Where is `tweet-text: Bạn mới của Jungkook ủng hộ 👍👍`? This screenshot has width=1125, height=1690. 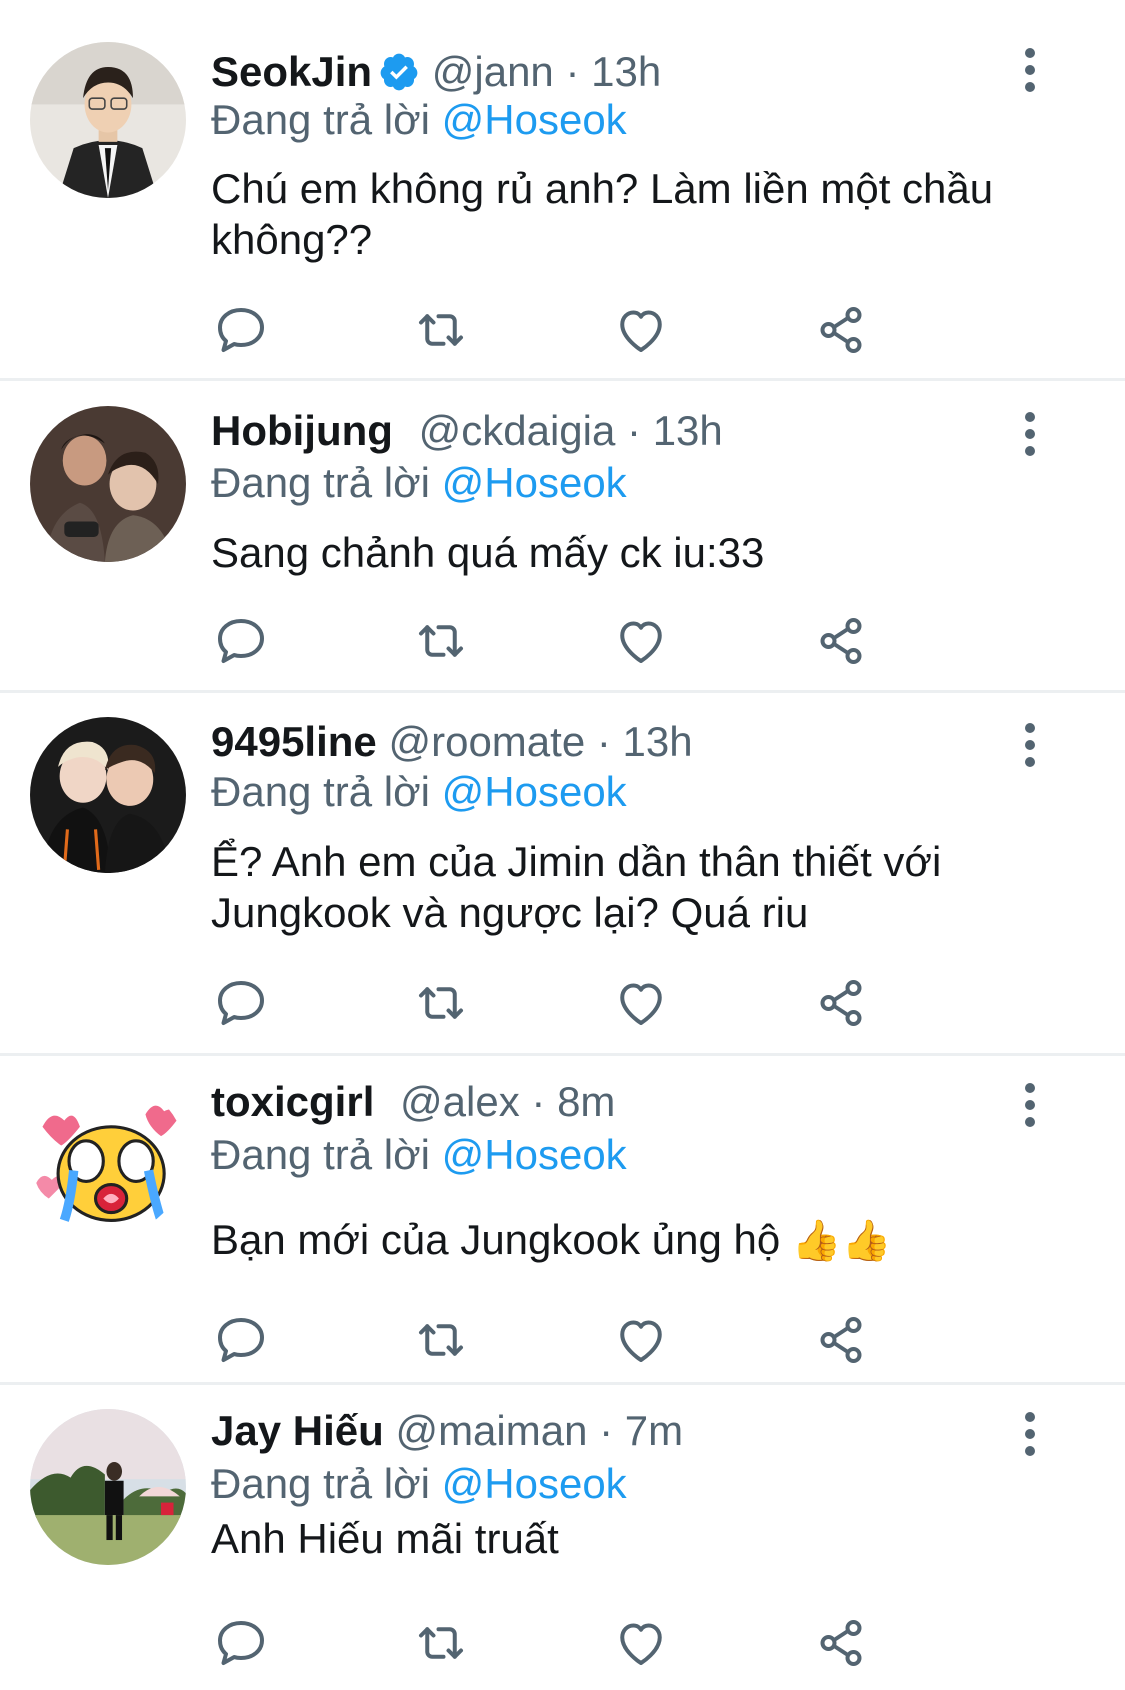 tweet-text: Bạn mới của Jungkook ủng hộ 👍👍 is located at coordinates (631, 1240).